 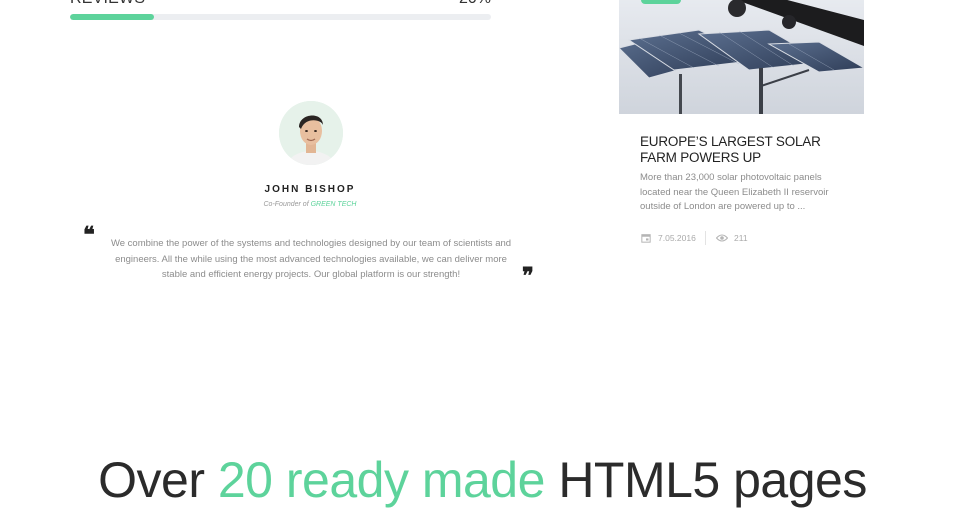 I want to click on quote-open-icon: ❝, so click(x=89, y=235).